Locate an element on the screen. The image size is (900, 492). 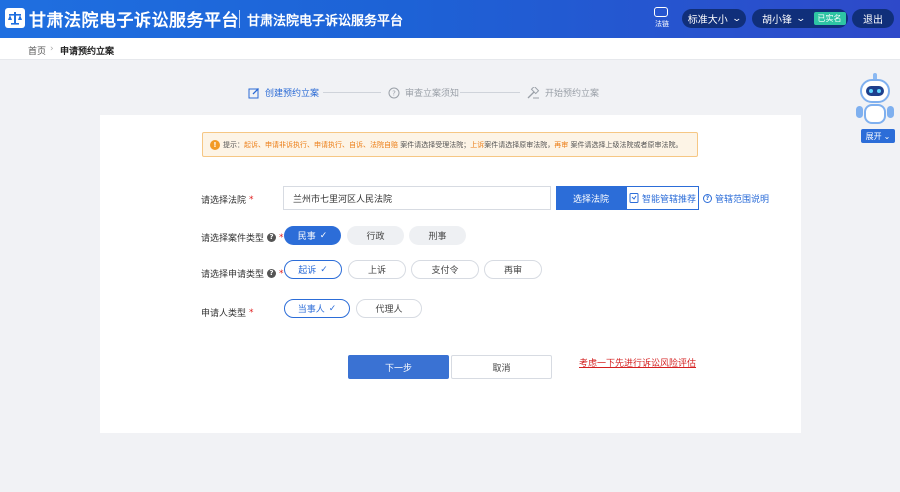
breadcrumb-current: 申请预约立案 is located at coordinates (87, 52).